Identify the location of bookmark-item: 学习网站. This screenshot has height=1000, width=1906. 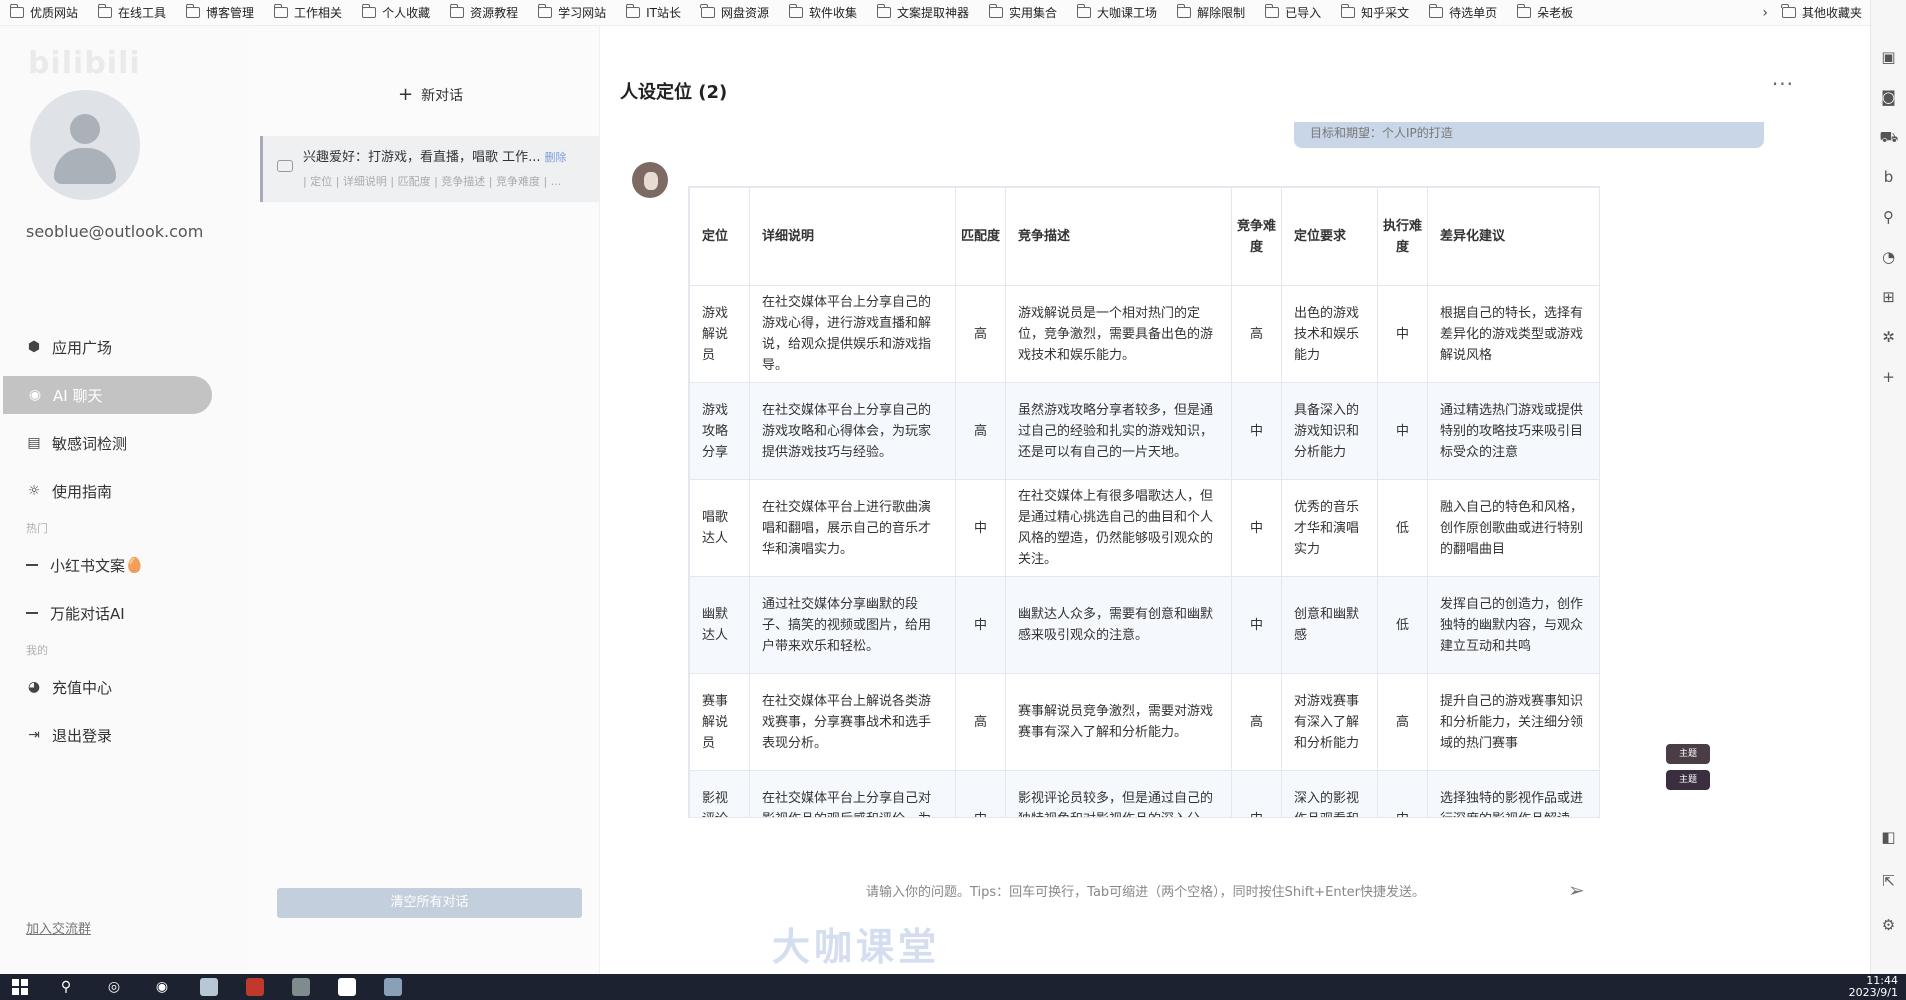
(572, 12).